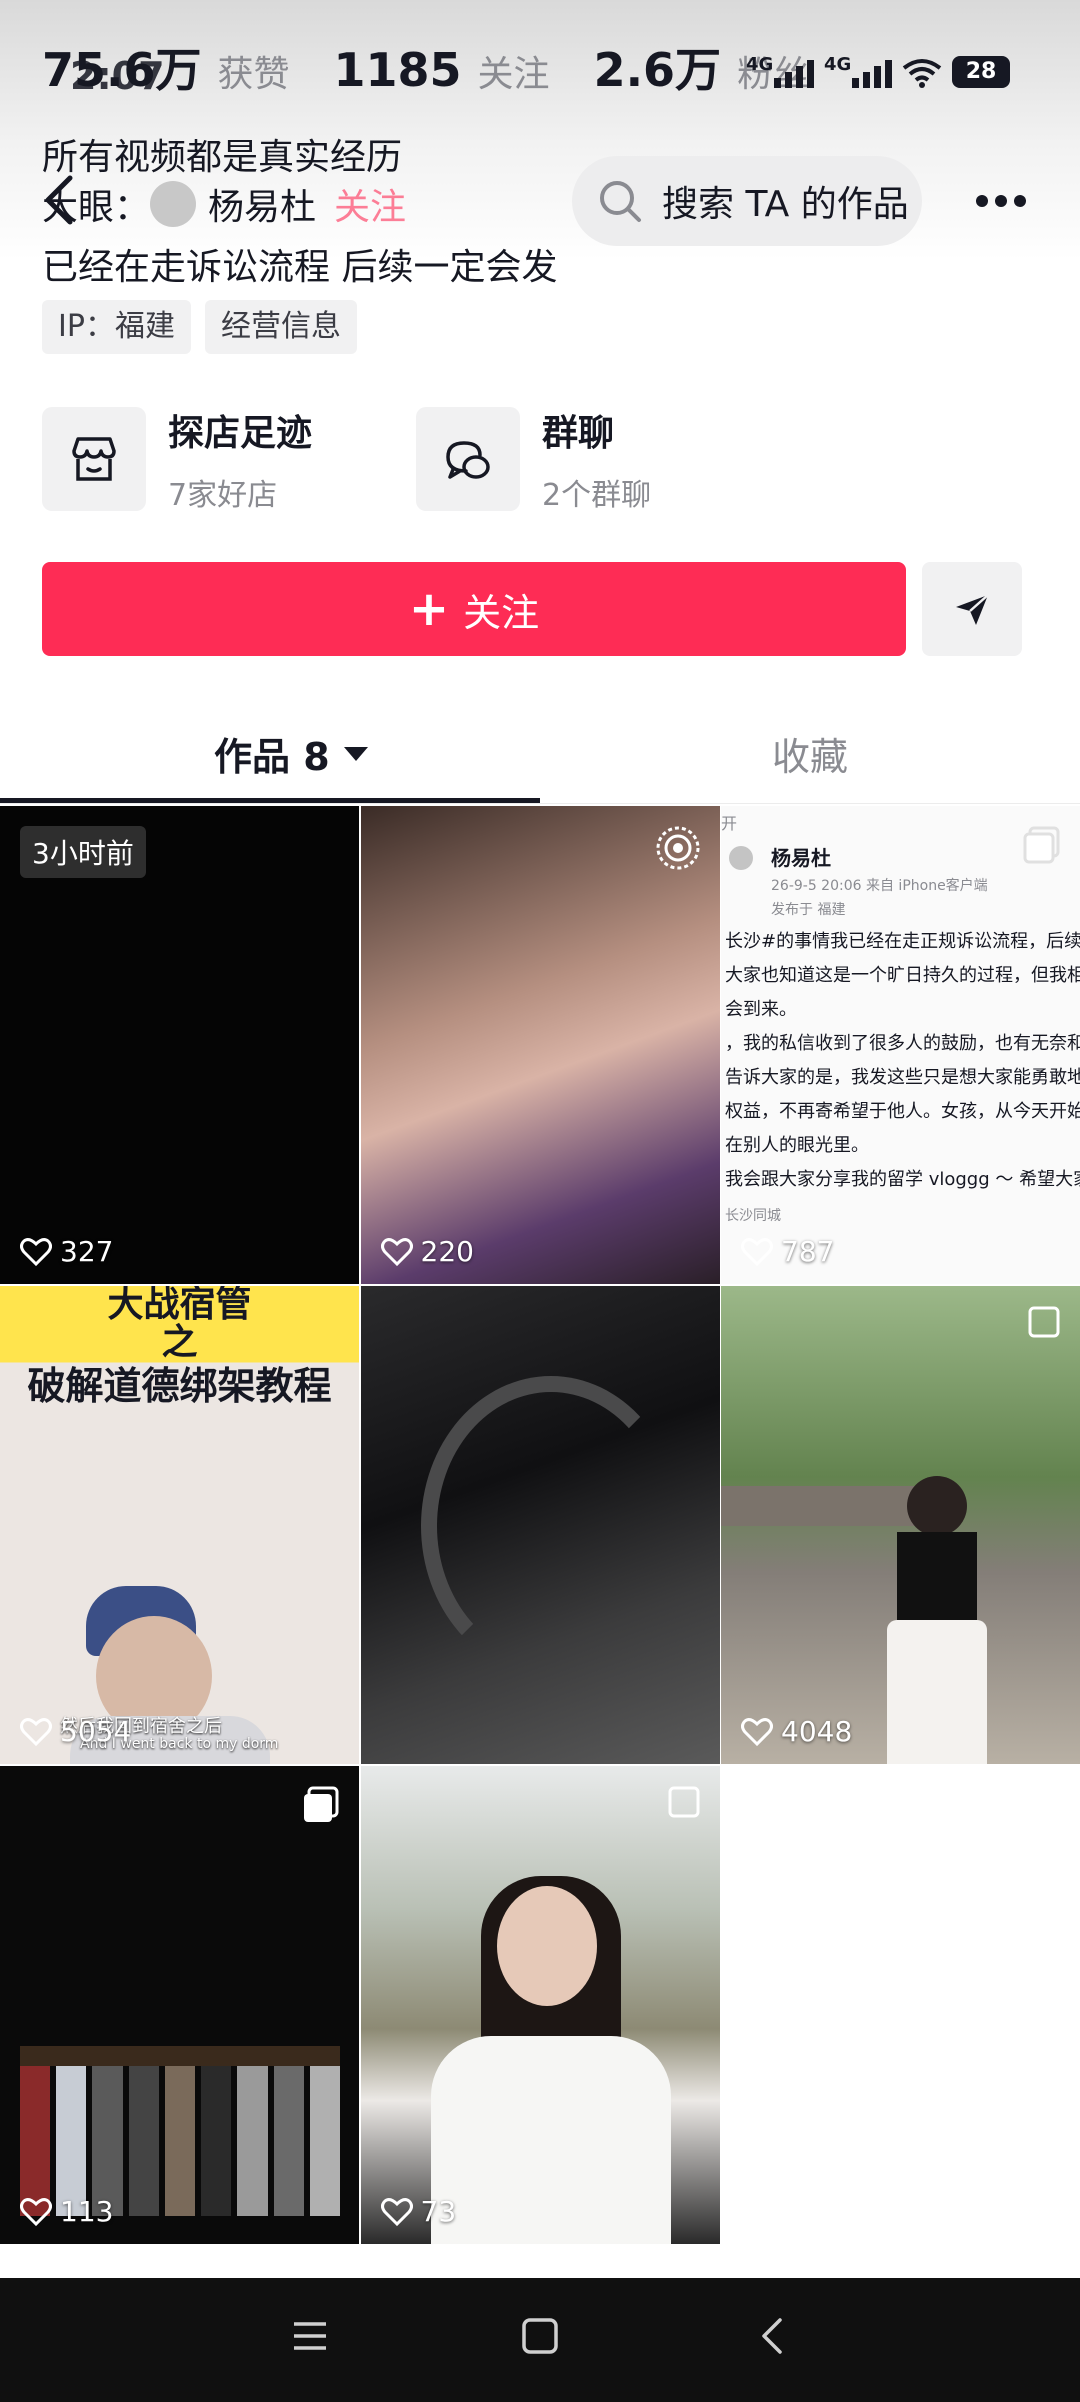  What do you see at coordinates (300, 267) in the screenshot?
I see `bio-line: 已经在走诉讼流程 后续一定会发` at bounding box center [300, 267].